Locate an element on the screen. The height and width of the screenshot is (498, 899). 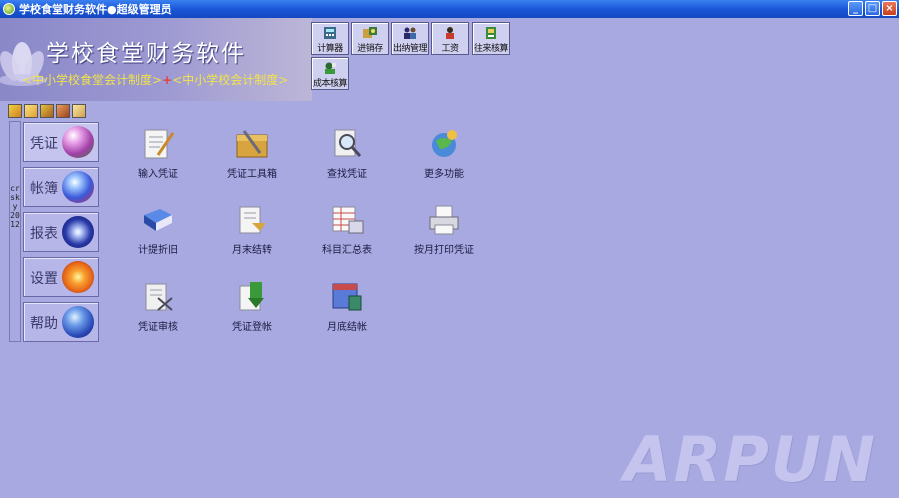
toolbar-cashier-button: 出纳管理 is located at coordinates (410, 38).